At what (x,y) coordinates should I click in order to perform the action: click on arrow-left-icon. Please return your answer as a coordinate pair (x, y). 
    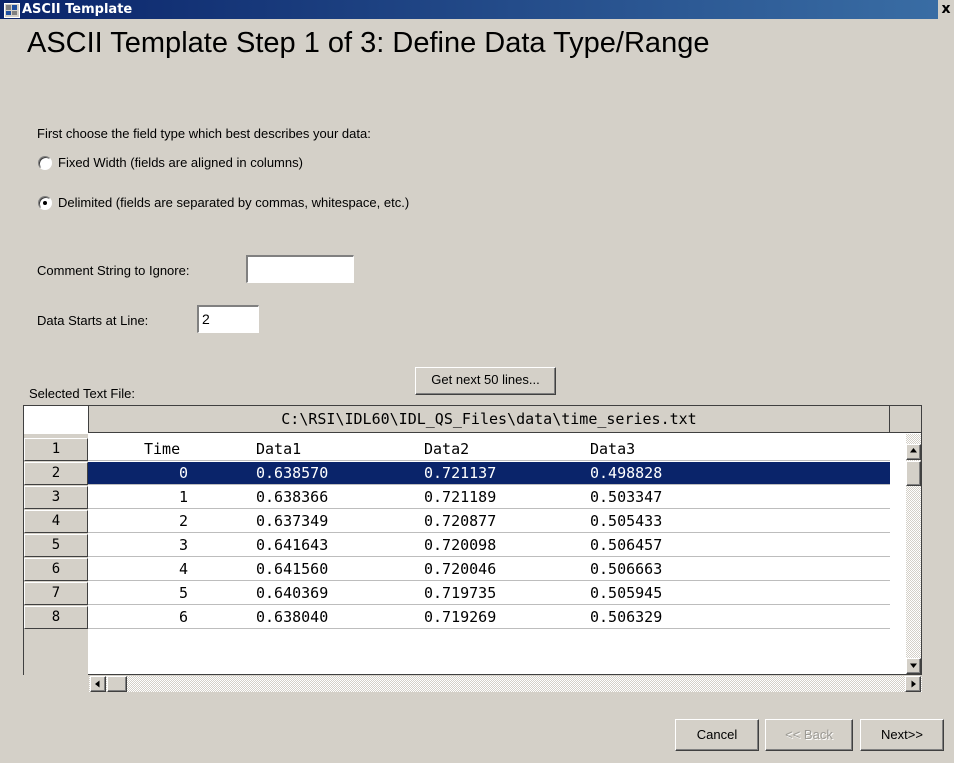
    Looking at the image, I should click on (97, 684).